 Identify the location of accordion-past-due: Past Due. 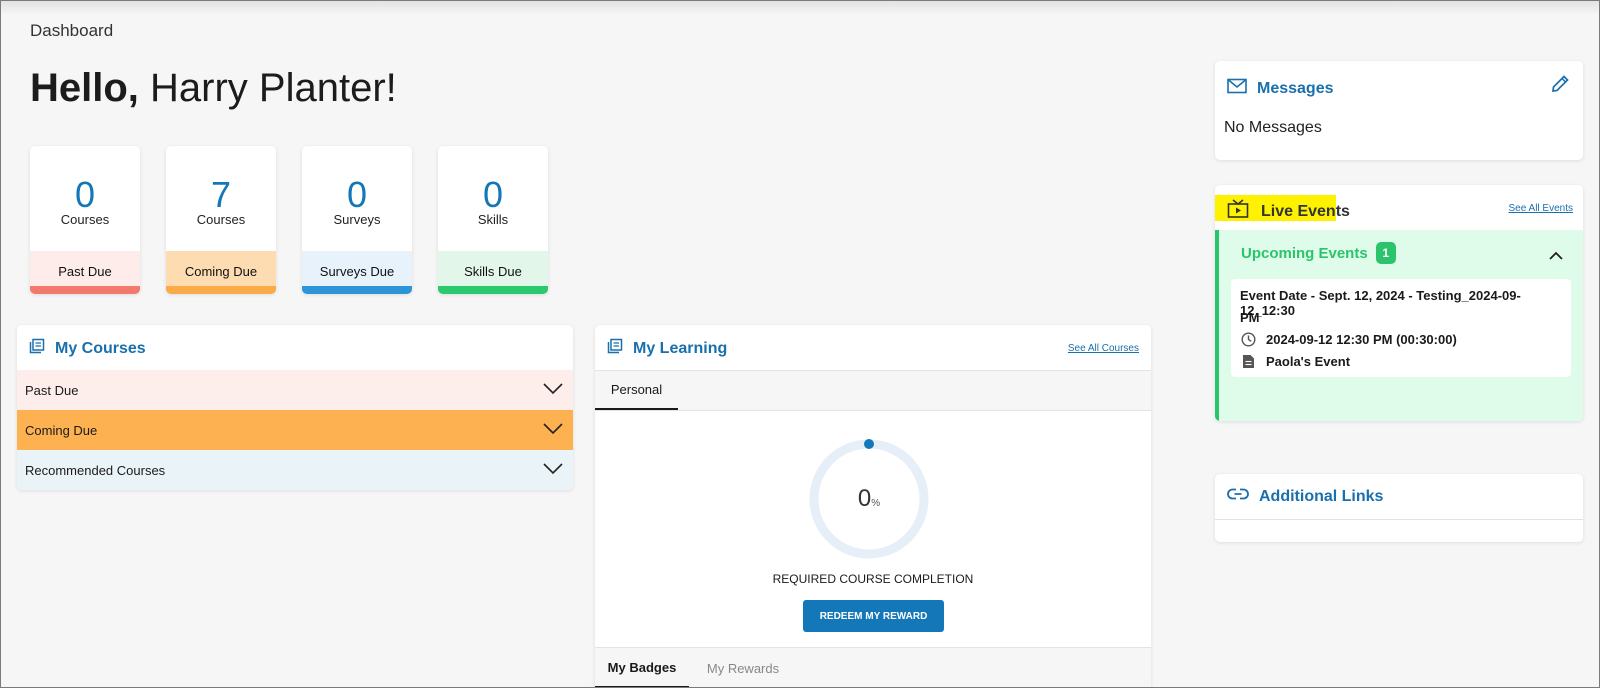
(295, 390).